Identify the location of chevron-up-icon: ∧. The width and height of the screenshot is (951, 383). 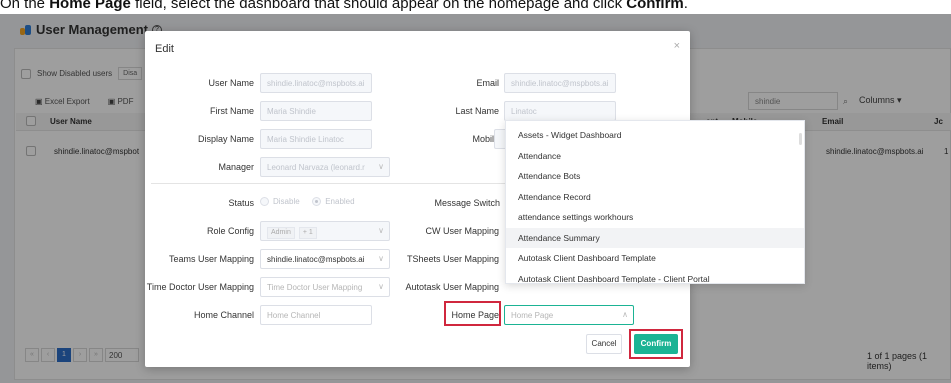
(625, 314).